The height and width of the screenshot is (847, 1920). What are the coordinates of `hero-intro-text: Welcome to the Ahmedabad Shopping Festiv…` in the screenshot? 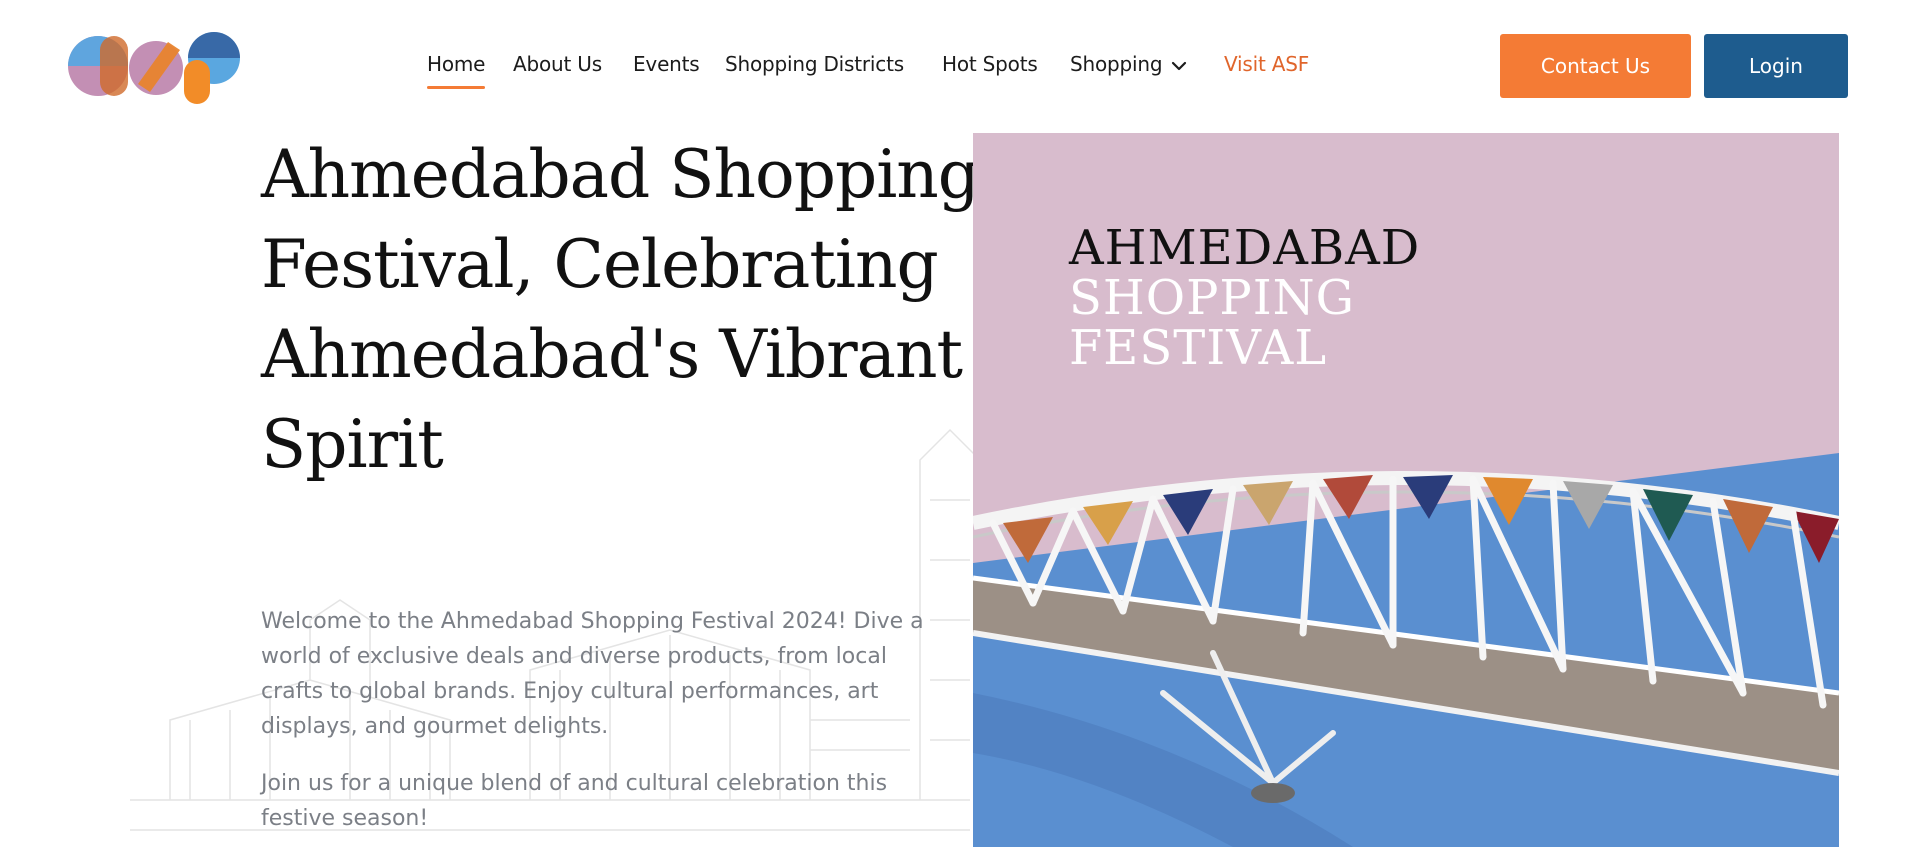 It's located at (592, 674).